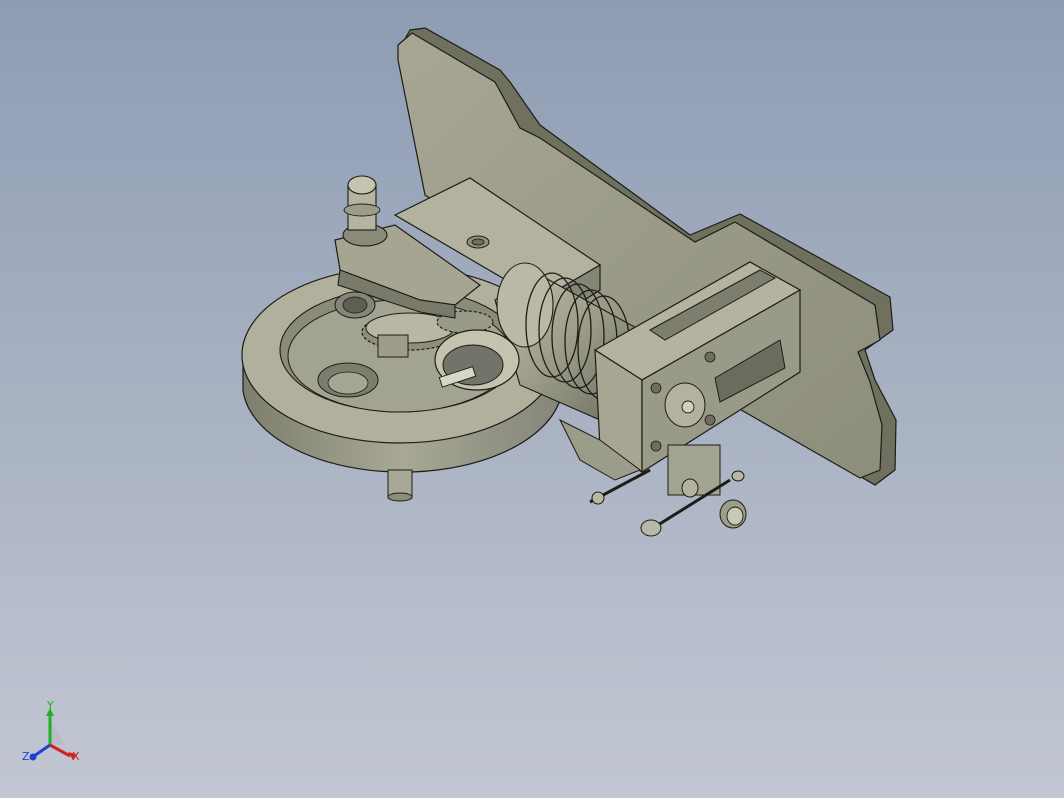 This screenshot has height=798, width=1064. What do you see at coordinates (42, 750) in the screenshot?
I see `z-axis-line` at bounding box center [42, 750].